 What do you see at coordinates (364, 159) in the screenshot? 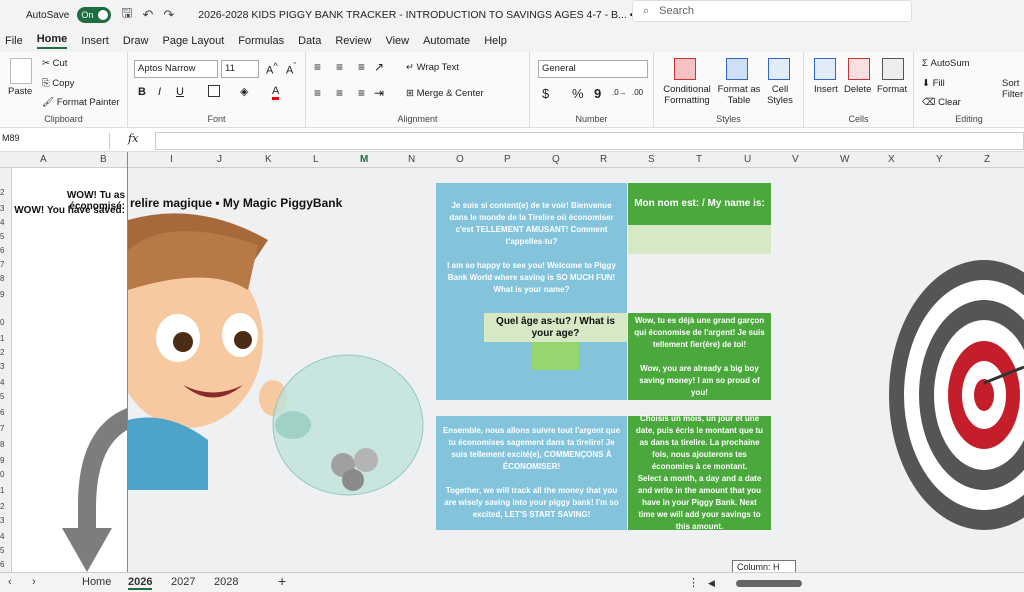
I see `column-header-selected: M` at bounding box center [364, 159].